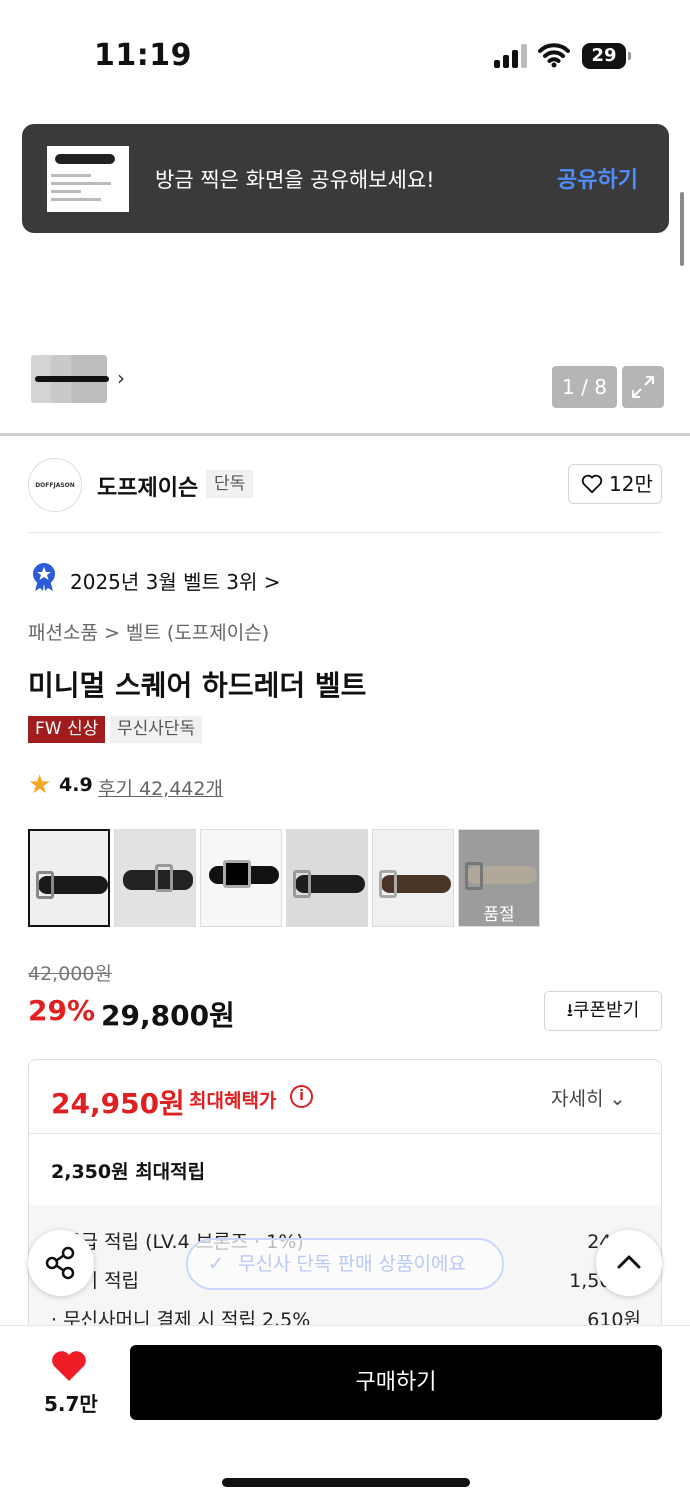  What do you see at coordinates (216, 1264) in the screenshot?
I see `check-icon: ✓` at bounding box center [216, 1264].